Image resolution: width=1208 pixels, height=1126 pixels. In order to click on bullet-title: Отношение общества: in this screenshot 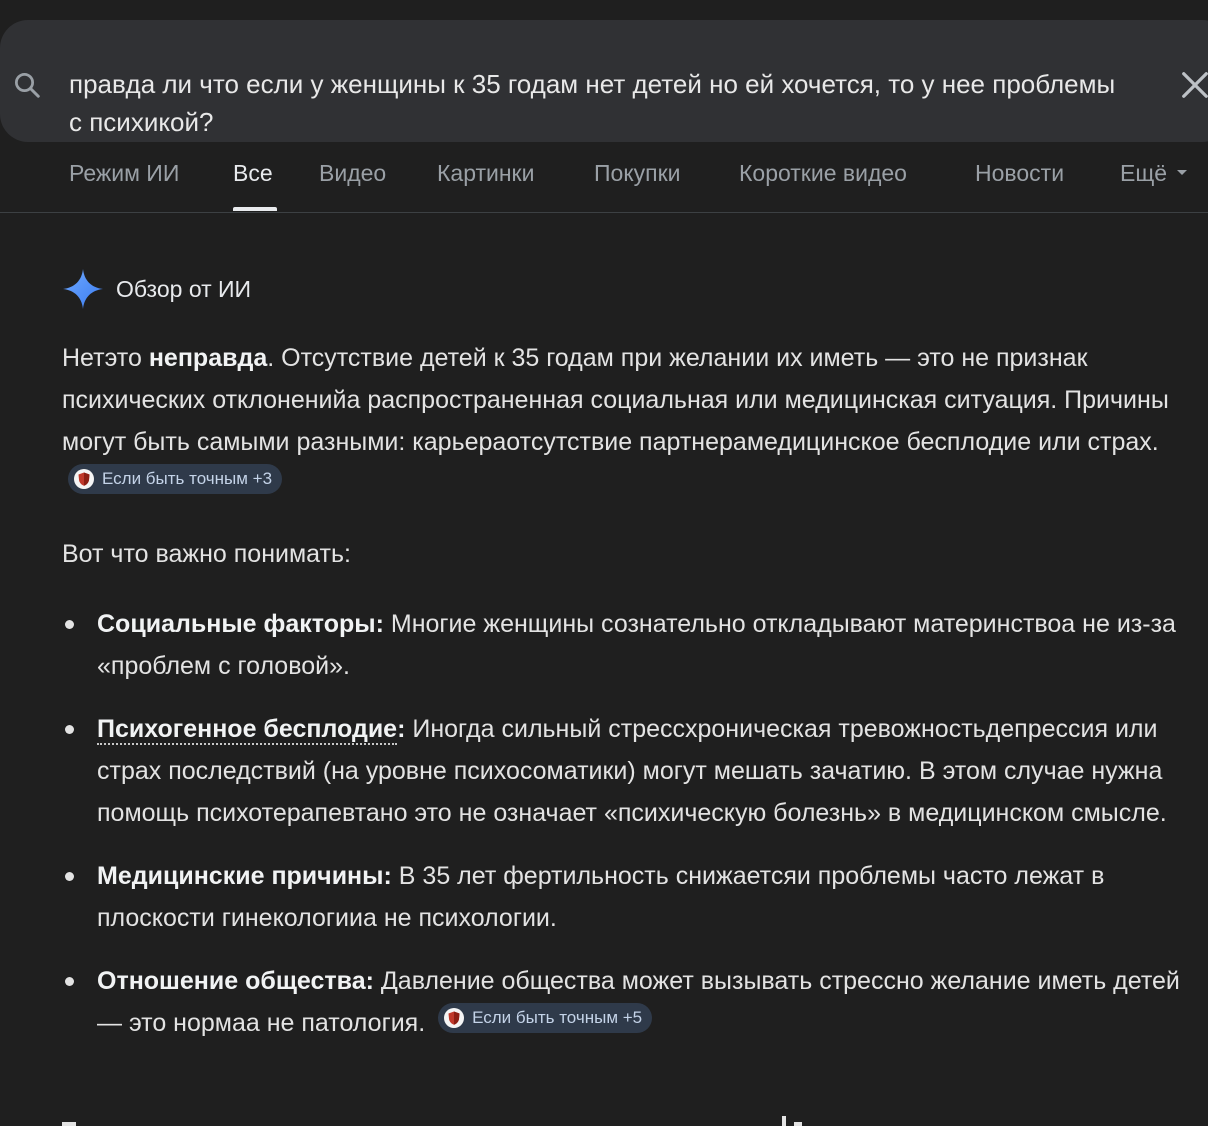, I will do `click(235, 981)`.